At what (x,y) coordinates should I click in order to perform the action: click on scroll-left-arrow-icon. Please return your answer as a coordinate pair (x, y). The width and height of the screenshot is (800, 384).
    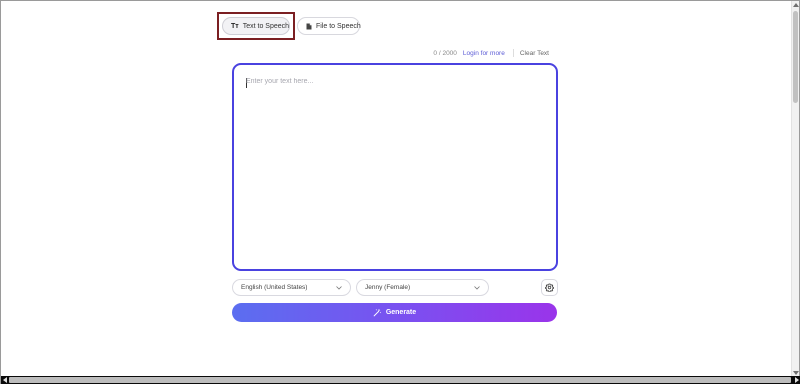
    Looking at the image, I should click on (5, 380).